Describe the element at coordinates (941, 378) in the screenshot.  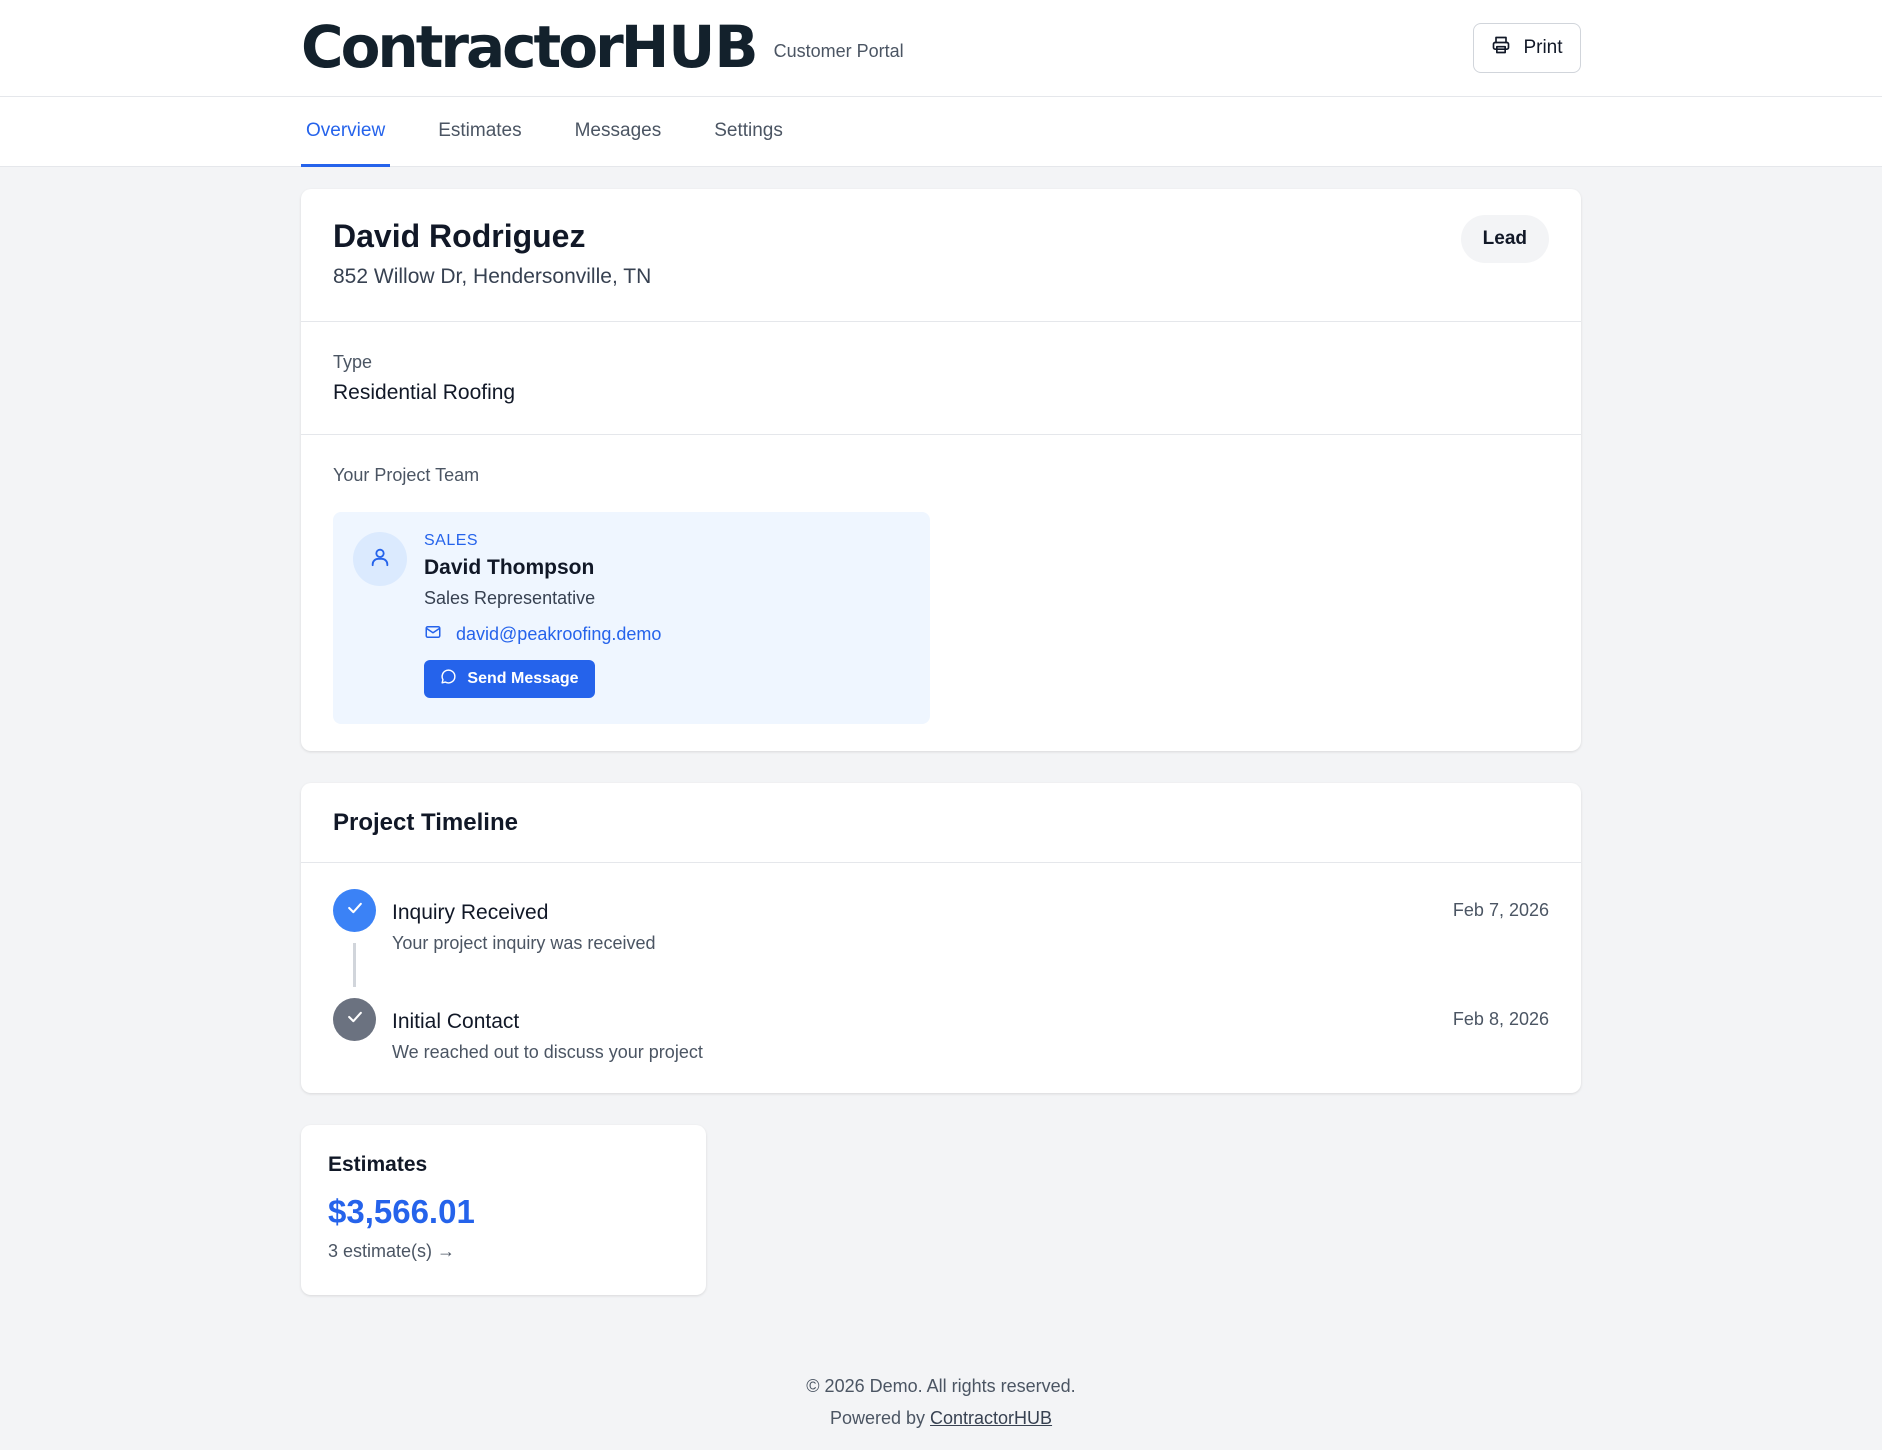
I see `project-type-section: Type Residential Roofing` at that location.